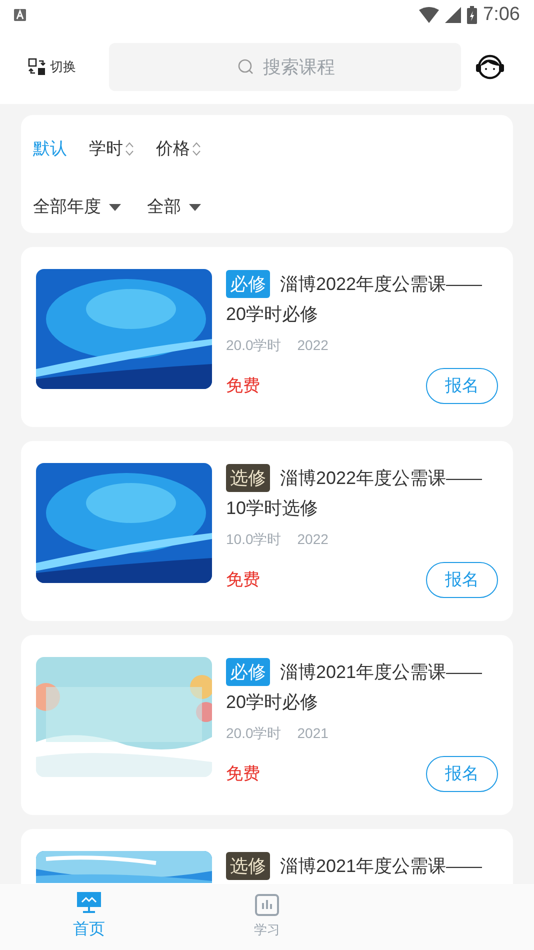  Describe the element at coordinates (429, 15) in the screenshot. I see `wifi-icon` at that location.